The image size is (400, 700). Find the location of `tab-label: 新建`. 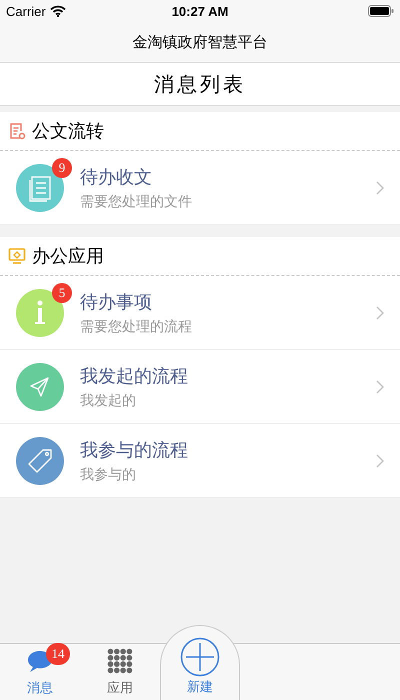

tab-label: 新建 is located at coordinates (200, 687).